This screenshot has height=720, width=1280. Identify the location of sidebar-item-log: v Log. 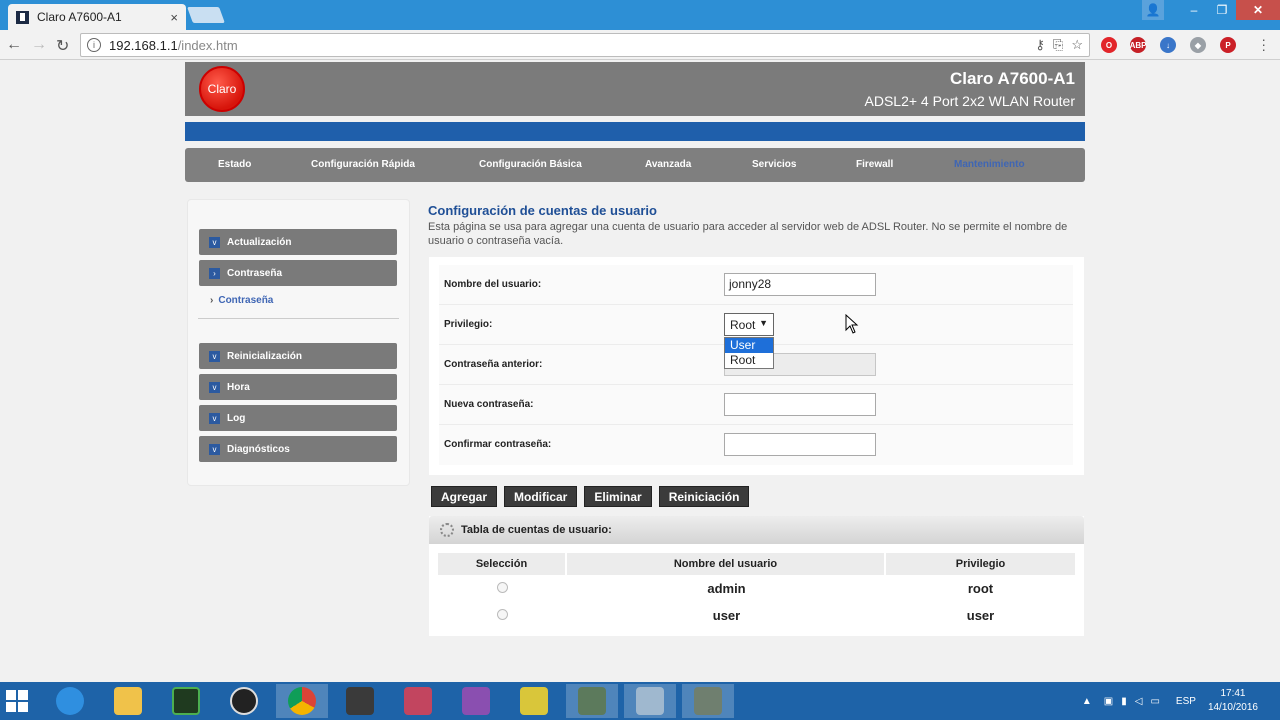
(298, 418).